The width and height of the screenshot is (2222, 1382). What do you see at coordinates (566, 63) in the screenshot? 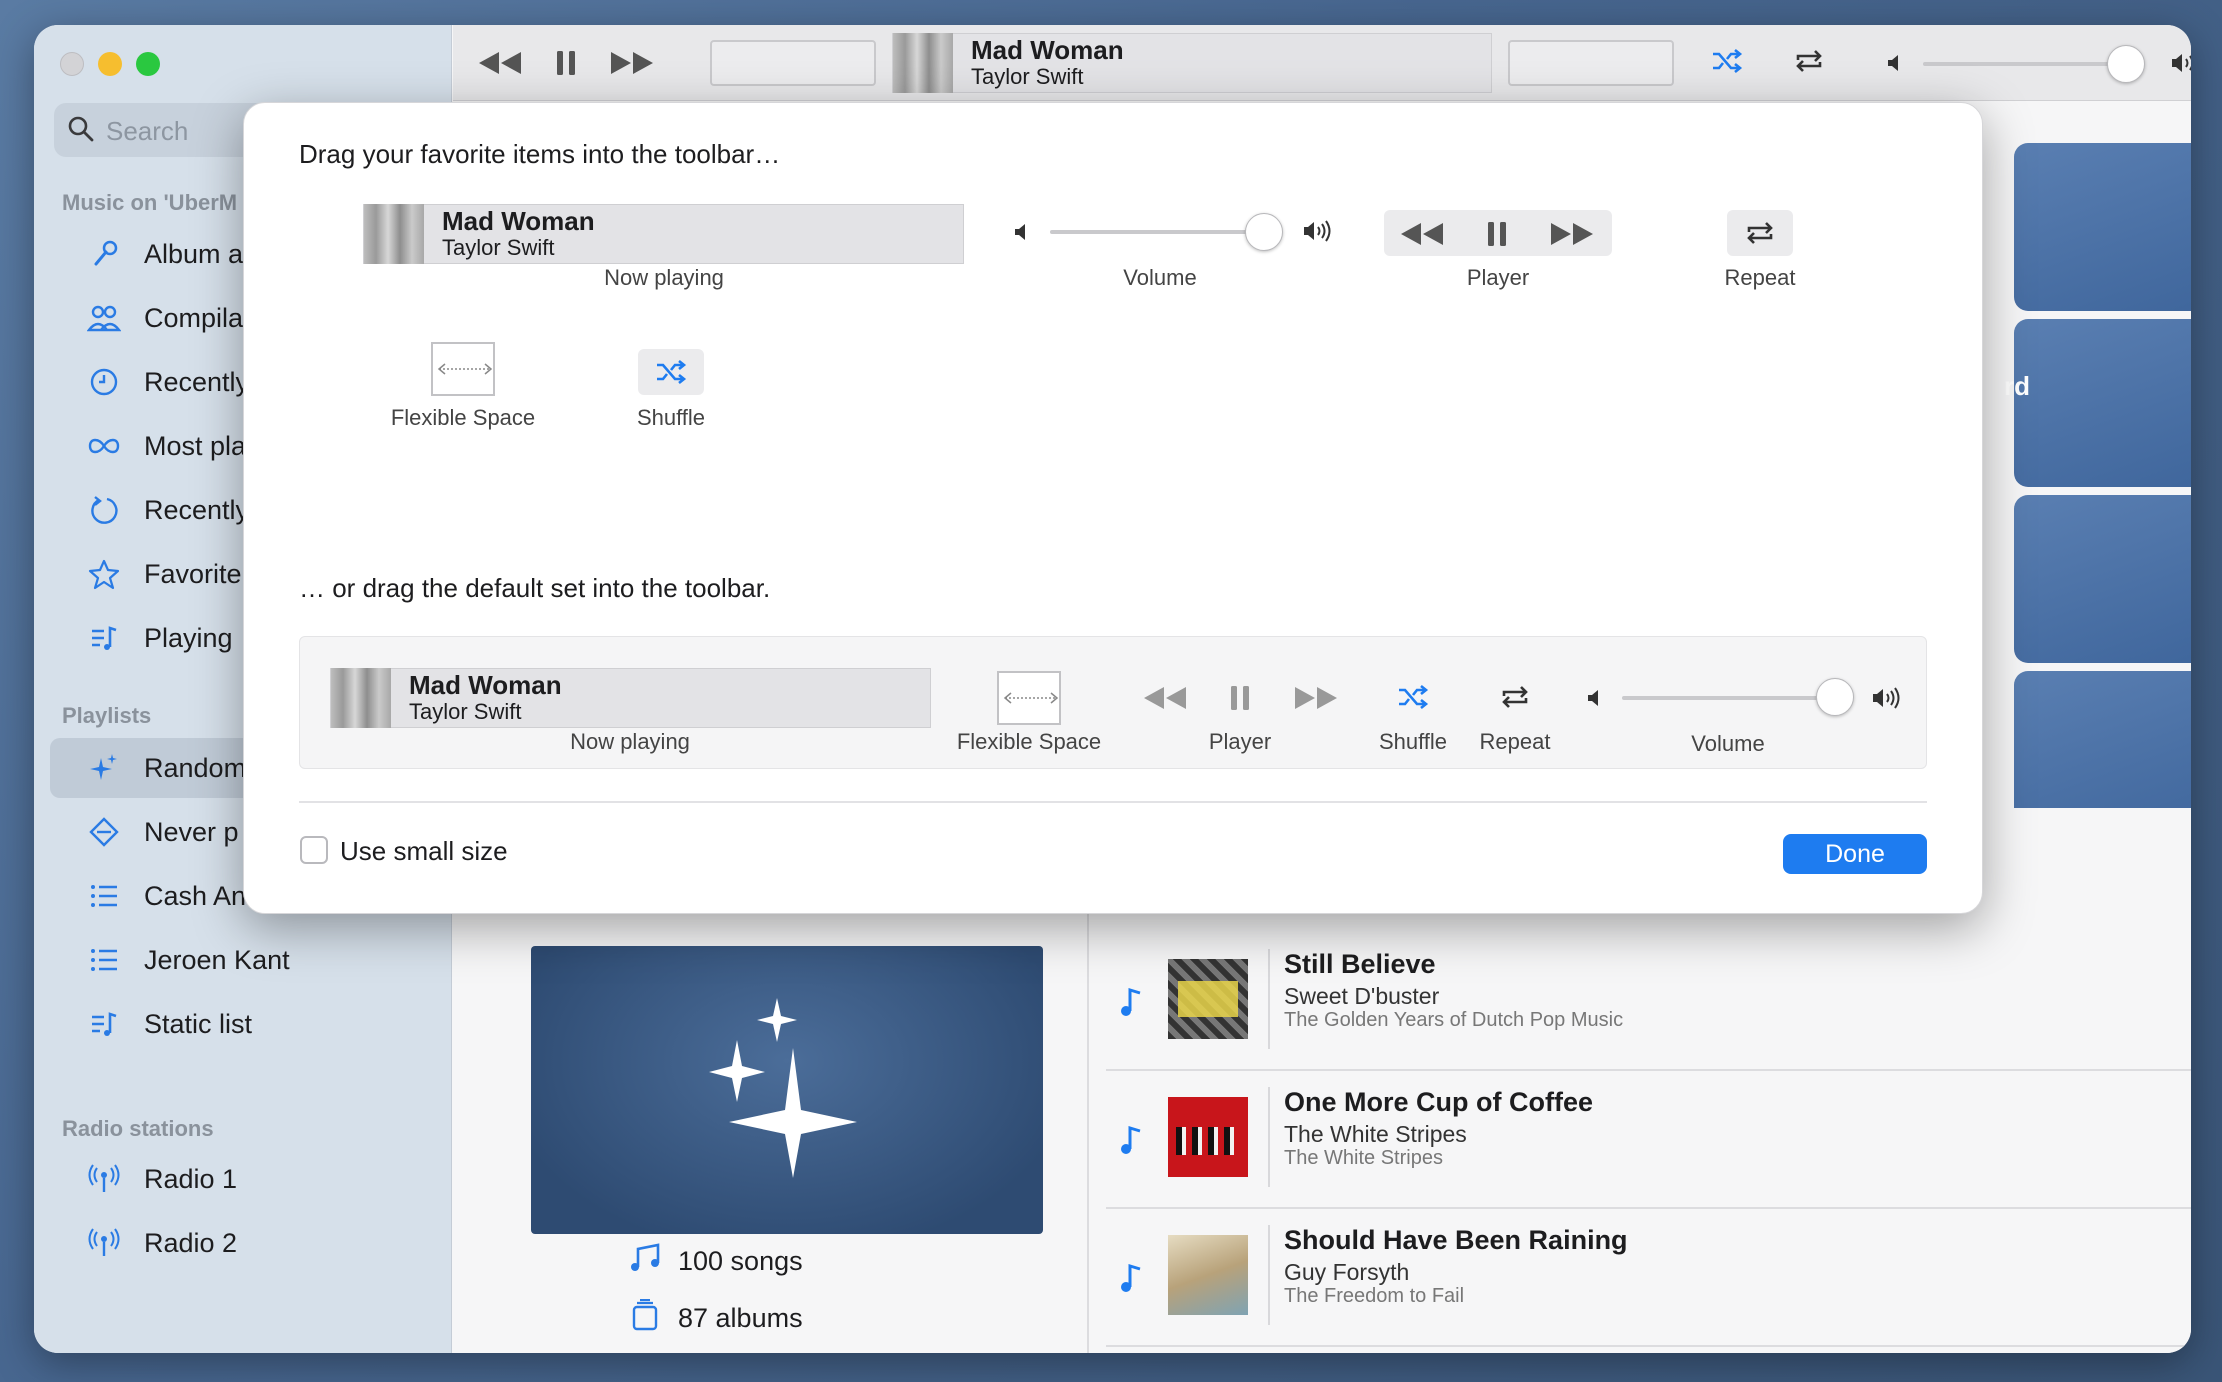
I see `pause-button` at bounding box center [566, 63].